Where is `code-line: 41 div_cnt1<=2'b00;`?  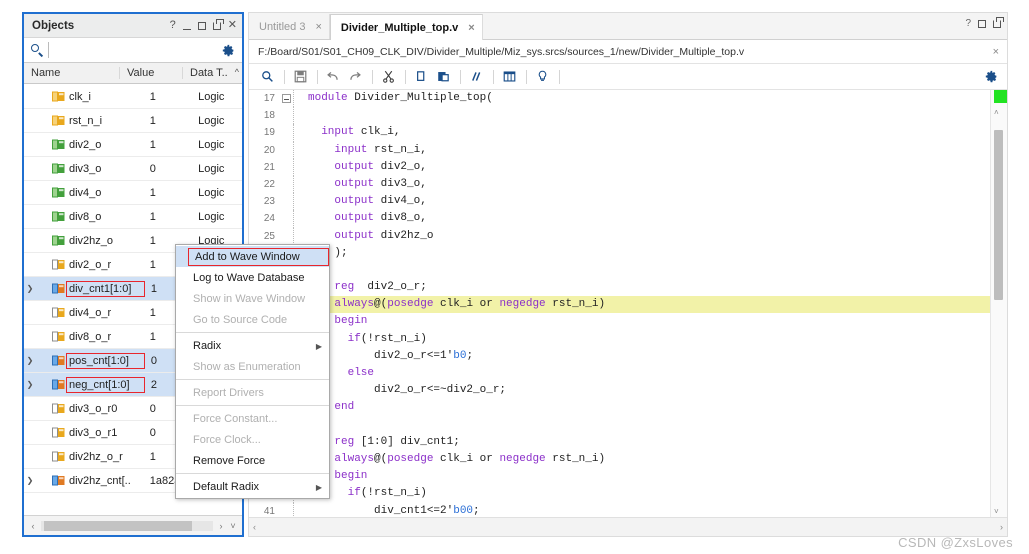
code-line: 41 div_cnt1<=2'b00; is located at coordinates (620, 509).